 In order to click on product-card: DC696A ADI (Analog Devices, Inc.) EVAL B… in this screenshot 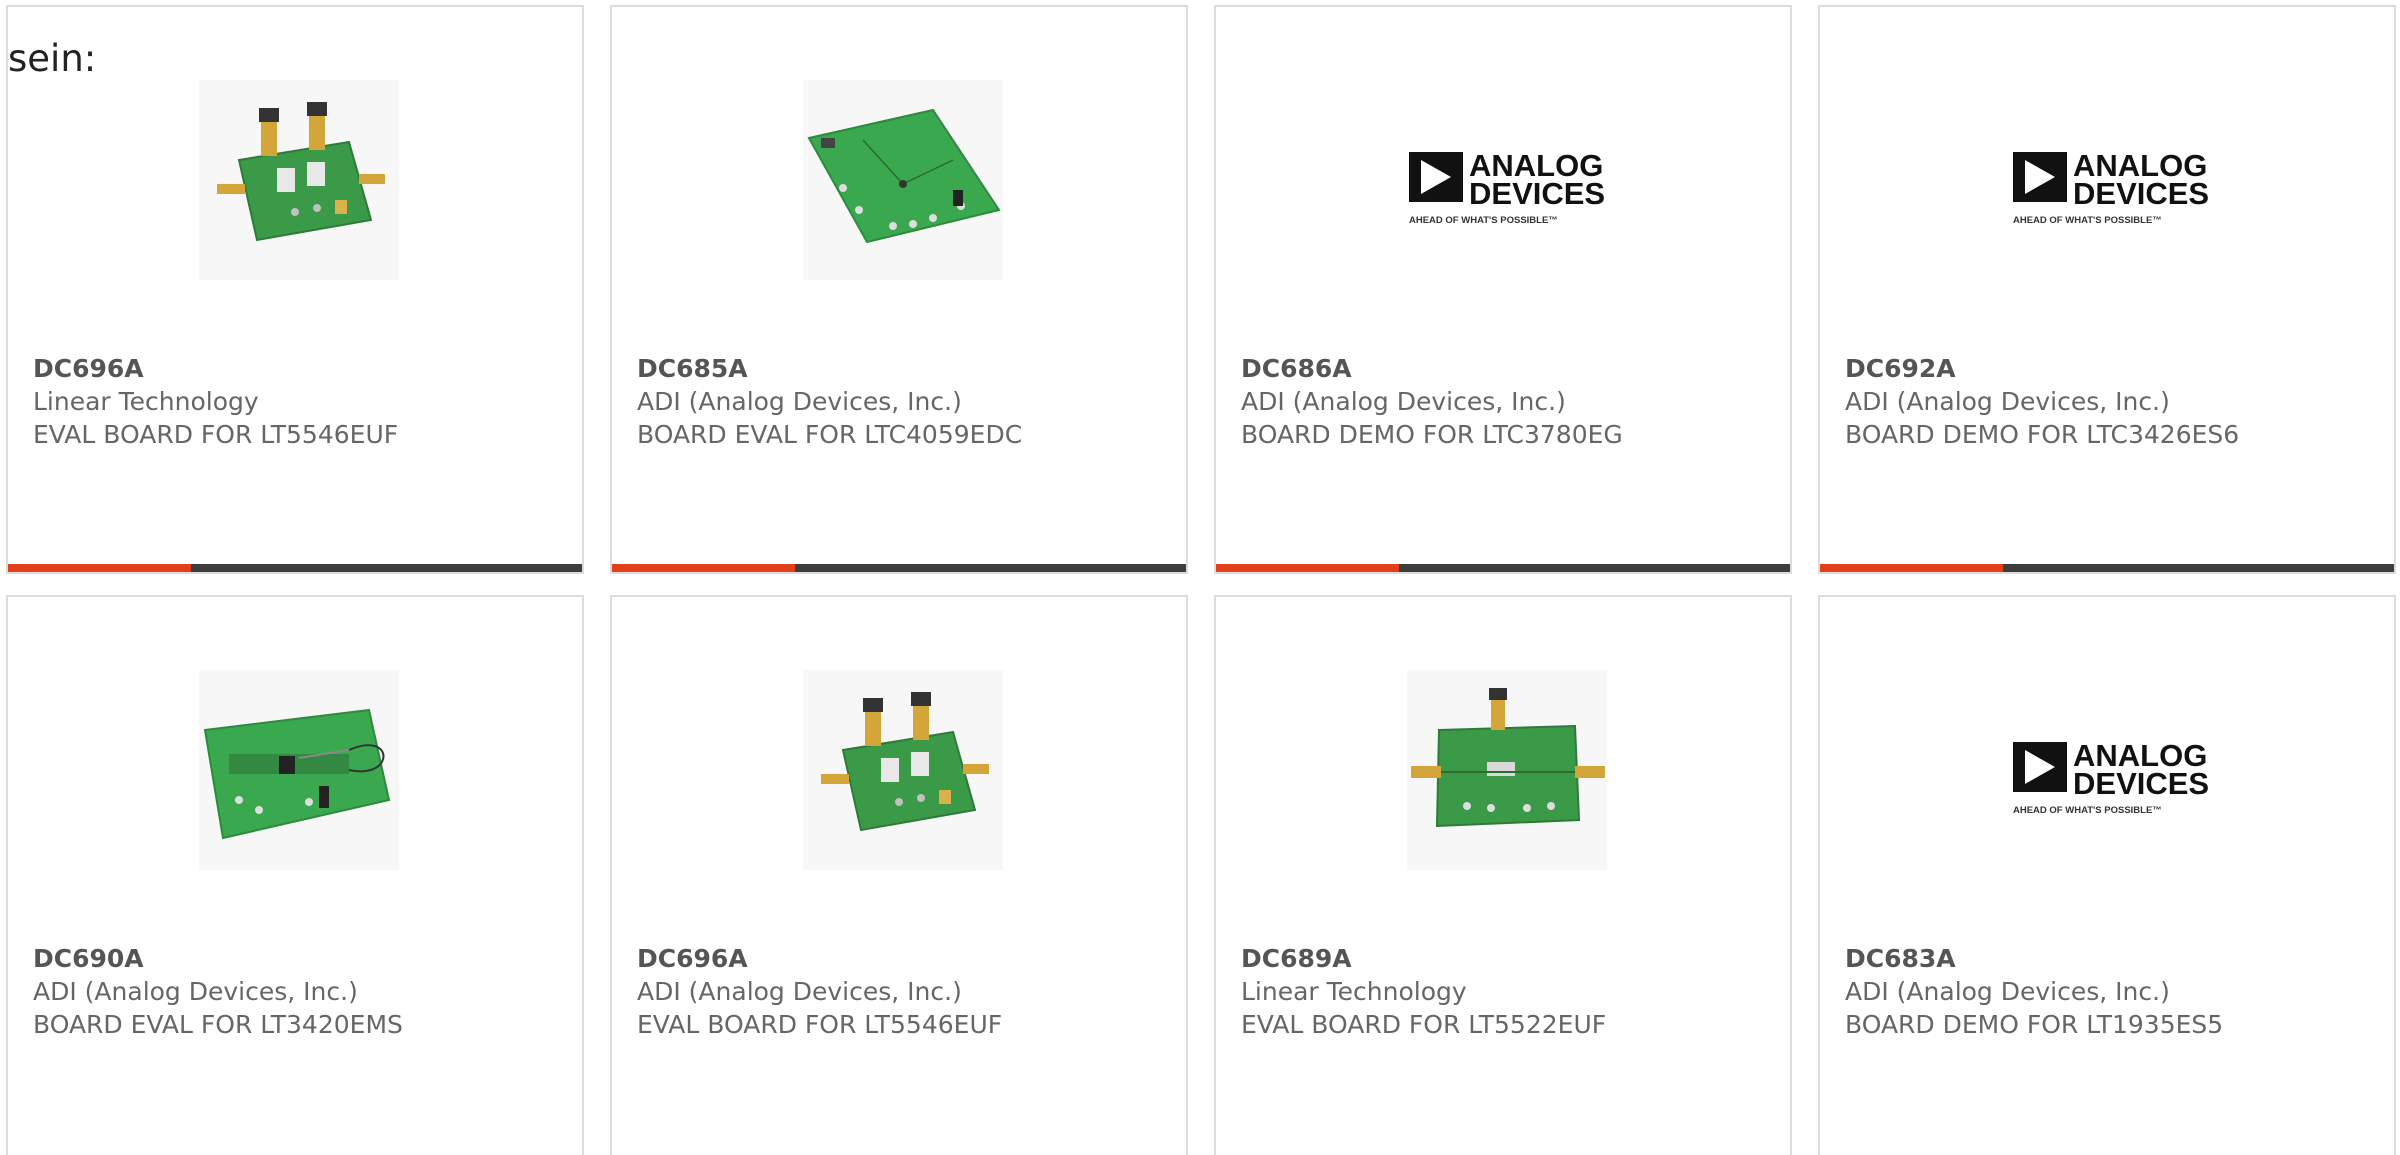, I will do `click(899, 875)`.